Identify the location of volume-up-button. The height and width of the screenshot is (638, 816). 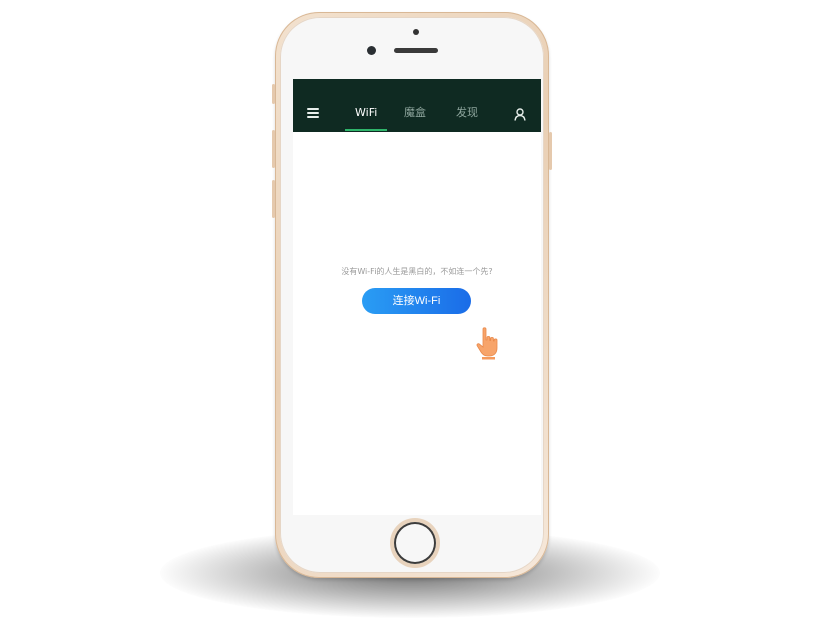
(273, 149).